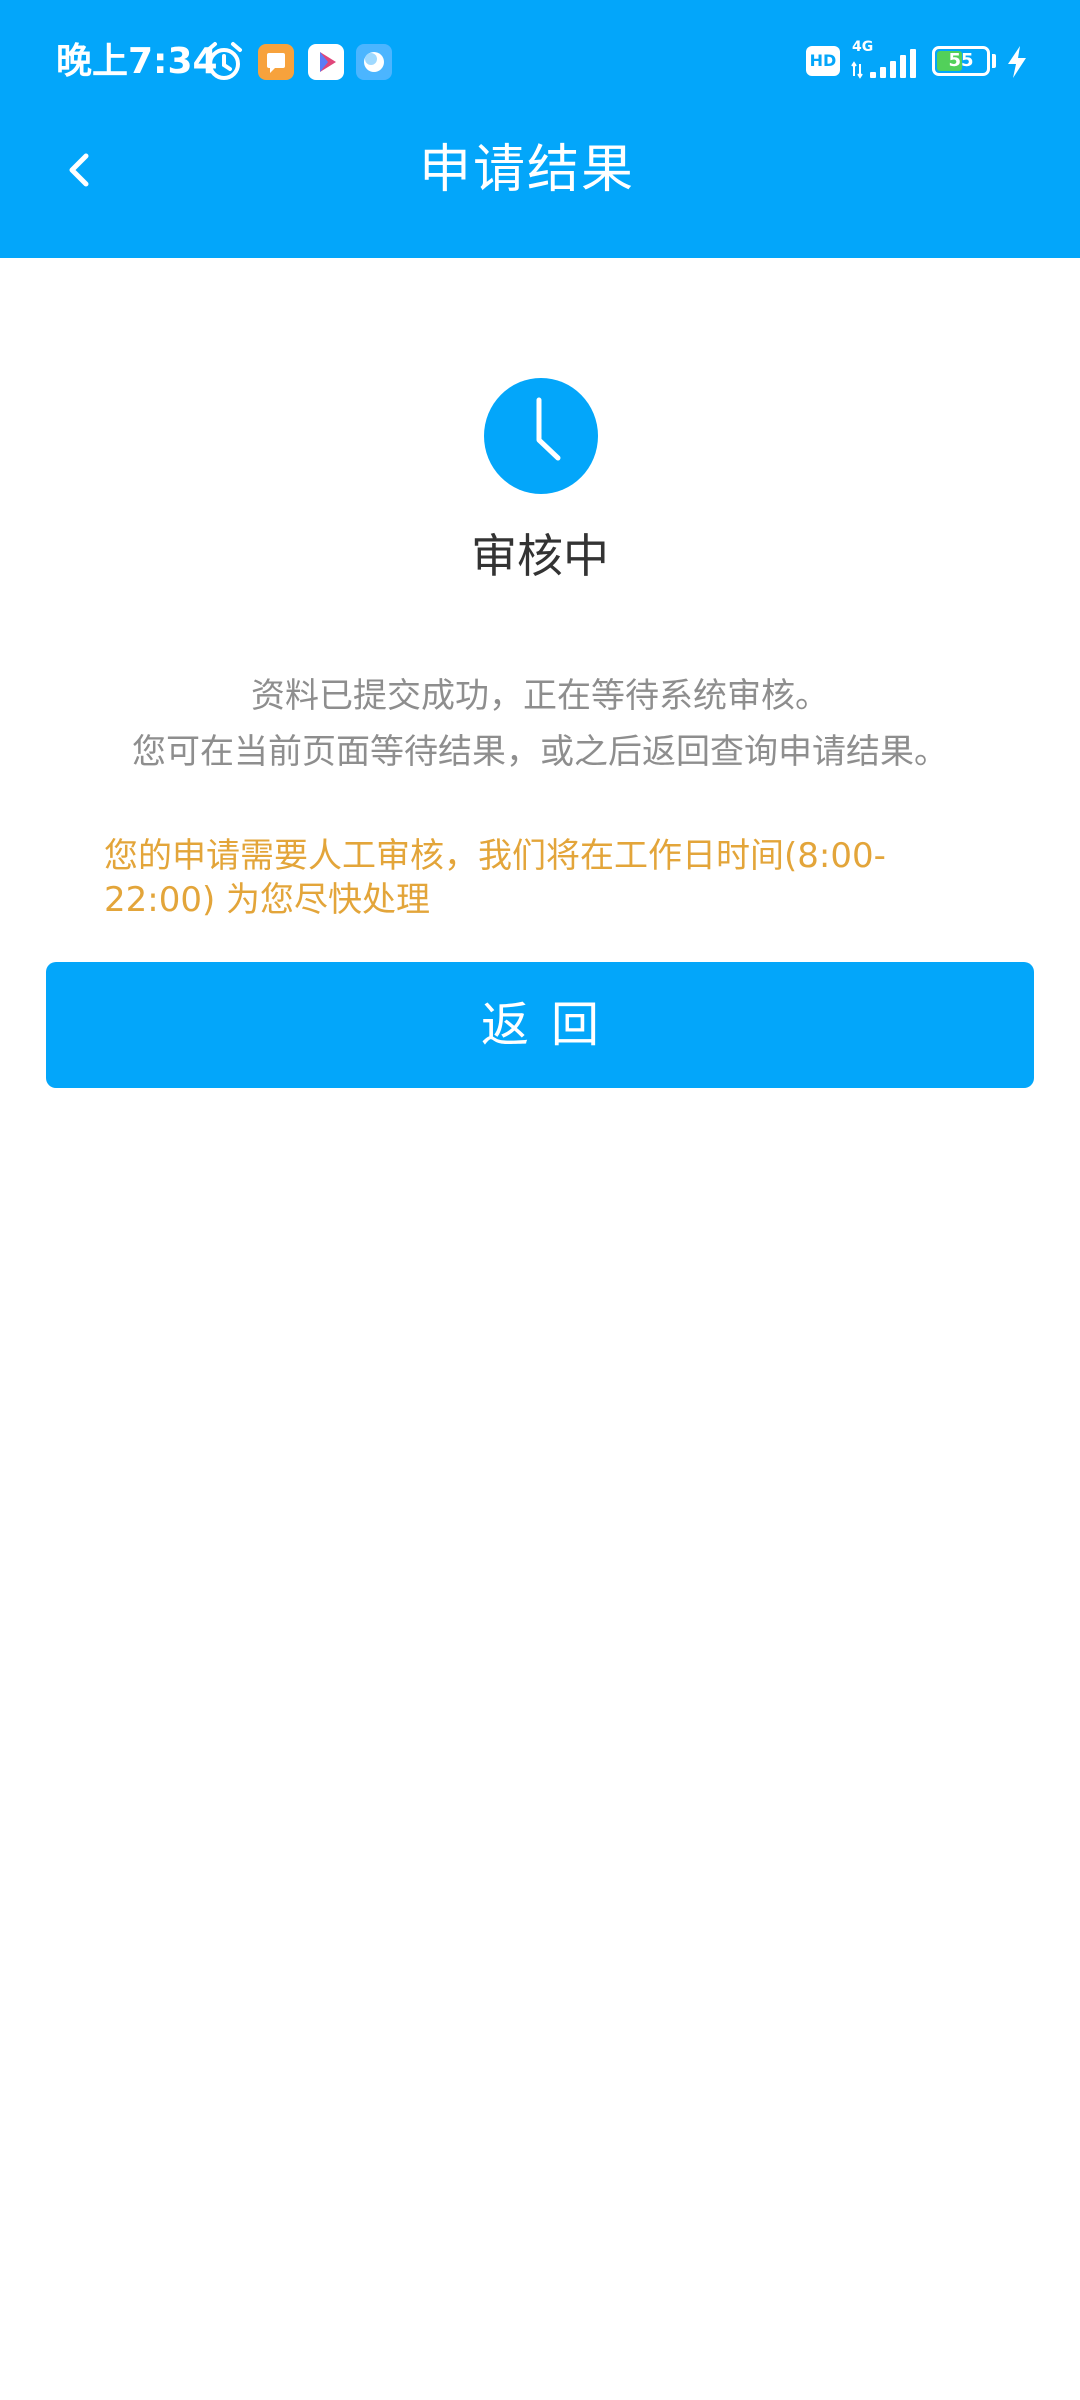  What do you see at coordinates (1017, 62) in the screenshot?
I see `charging-icon` at bounding box center [1017, 62].